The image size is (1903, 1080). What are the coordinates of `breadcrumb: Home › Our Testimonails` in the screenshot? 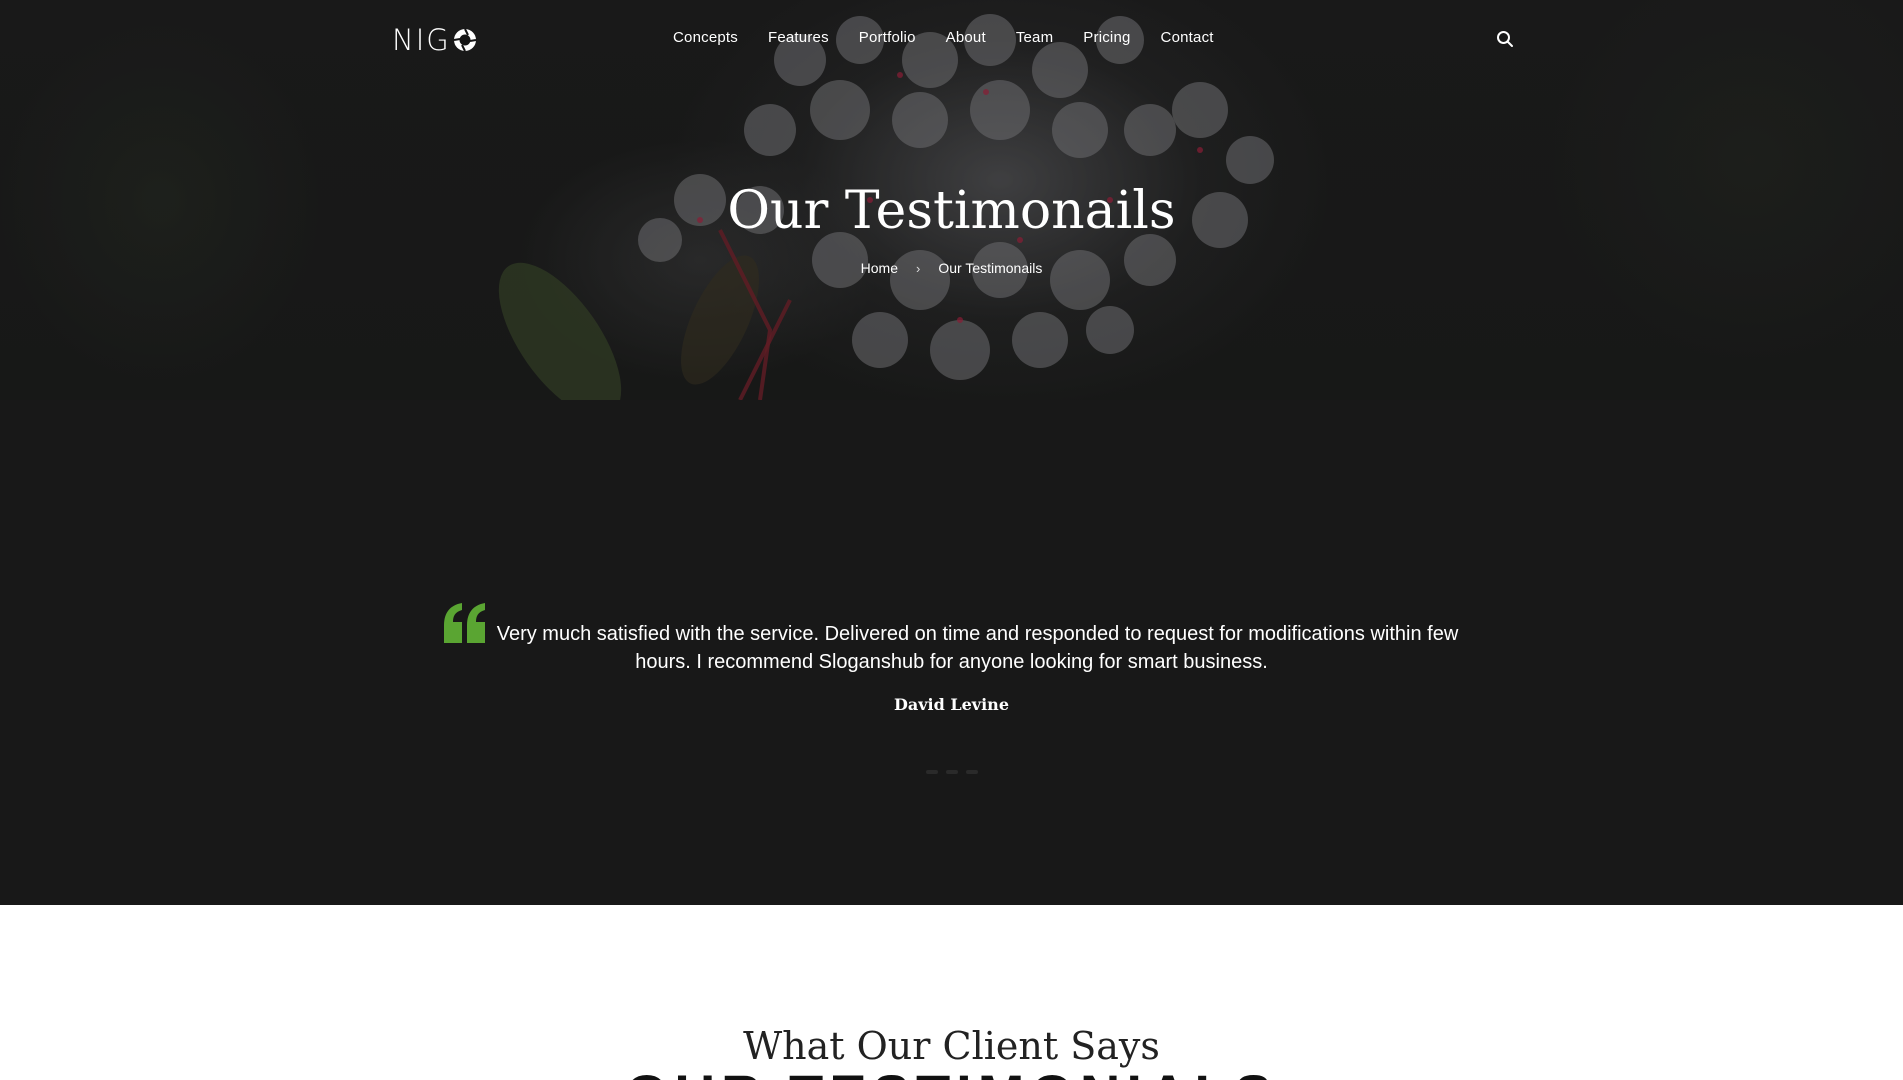 It's located at (951, 268).